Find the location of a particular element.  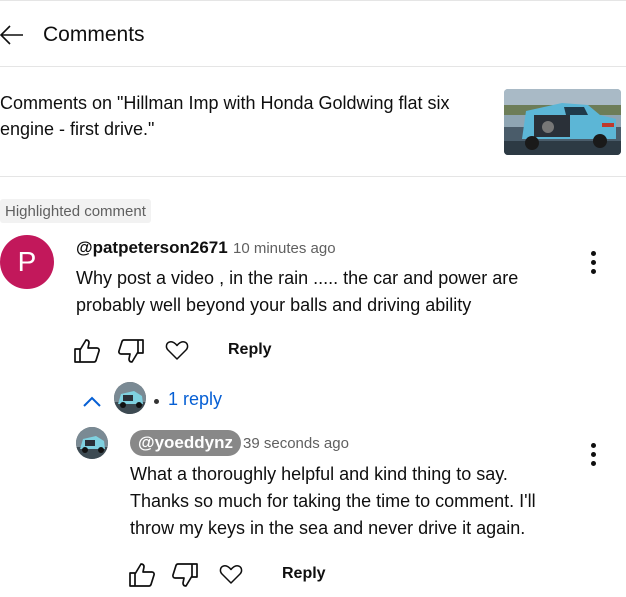

collapse-replies-button is located at coordinates (92, 401).